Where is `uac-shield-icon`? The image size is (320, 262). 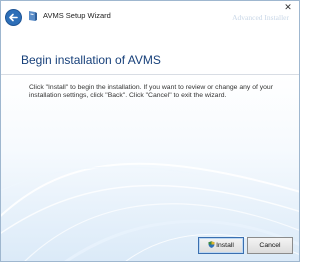 uac-shield-icon is located at coordinates (211, 244).